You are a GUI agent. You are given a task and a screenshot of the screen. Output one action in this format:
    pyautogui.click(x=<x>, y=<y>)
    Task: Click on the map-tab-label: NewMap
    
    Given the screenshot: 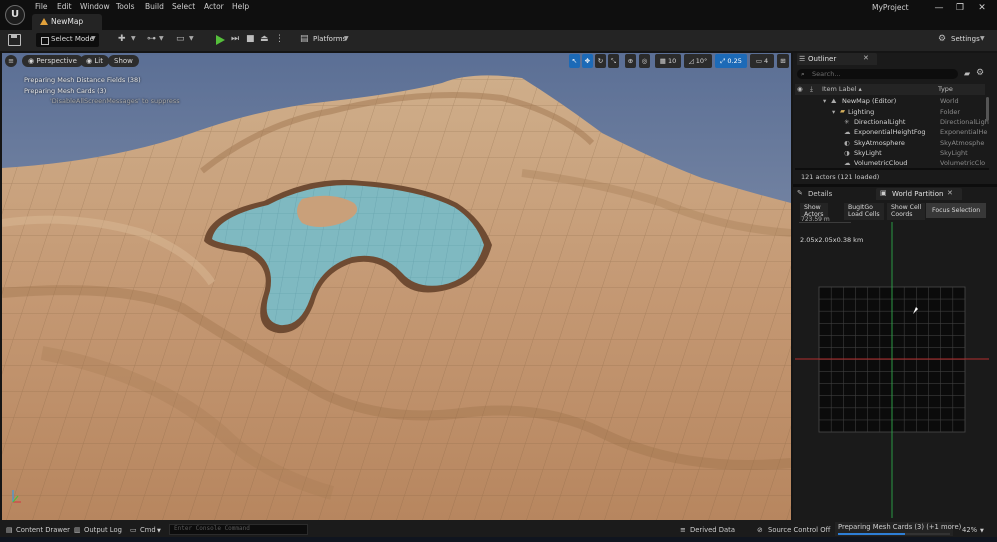 What is the action you would take?
    pyautogui.click(x=67, y=21)
    